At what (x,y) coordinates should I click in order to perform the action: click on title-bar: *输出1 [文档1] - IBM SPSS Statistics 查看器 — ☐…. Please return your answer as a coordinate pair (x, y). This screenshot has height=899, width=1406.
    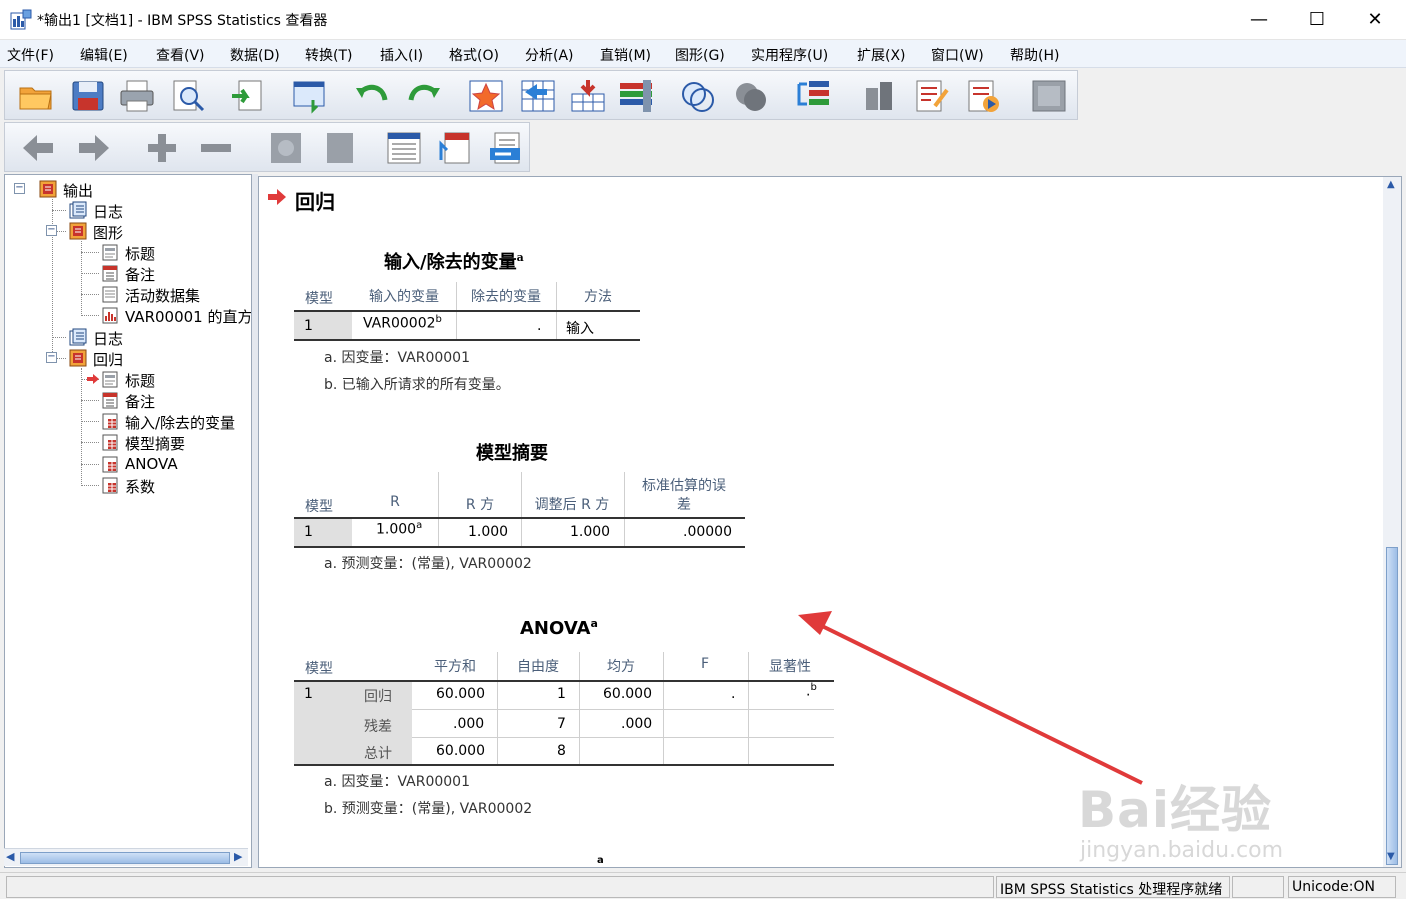
    Looking at the image, I should click on (703, 20).